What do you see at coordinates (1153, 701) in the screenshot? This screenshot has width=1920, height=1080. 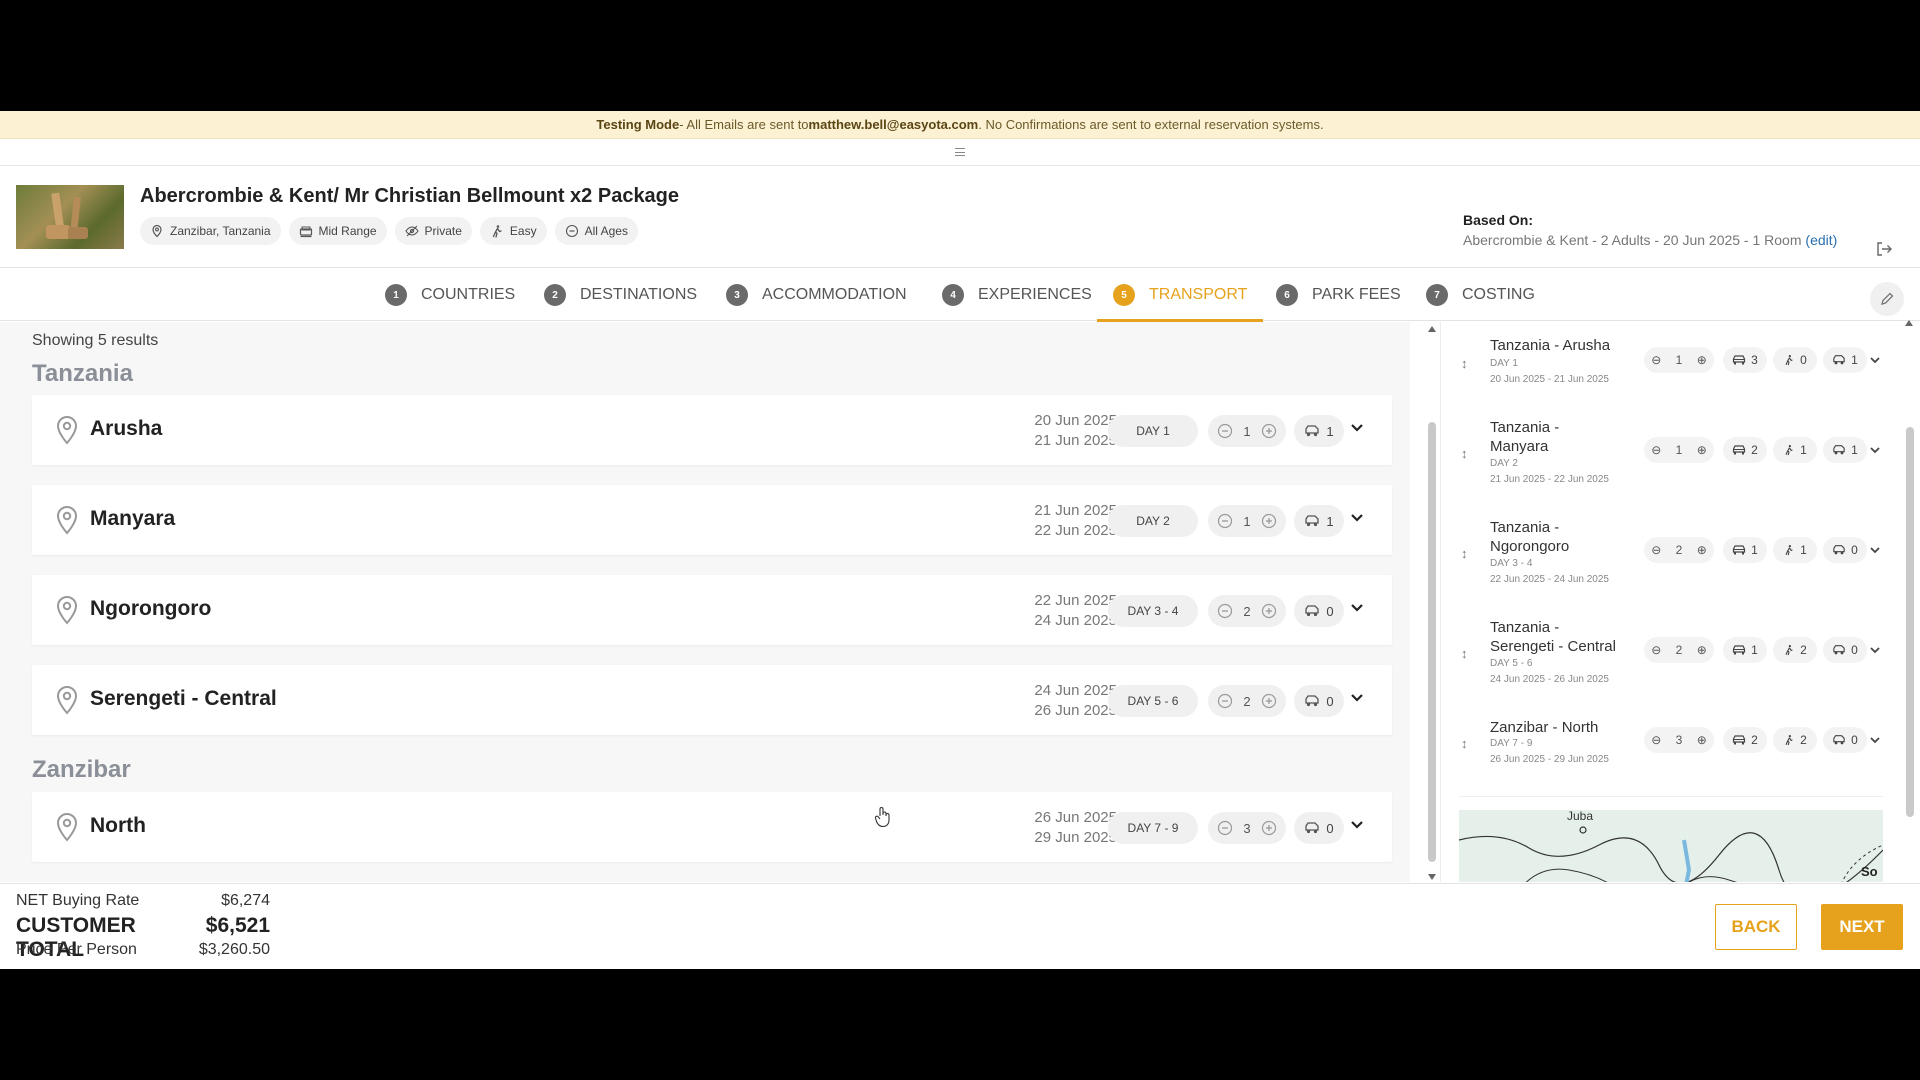 I see `day-pill: DAY 5 - 6` at bounding box center [1153, 701].